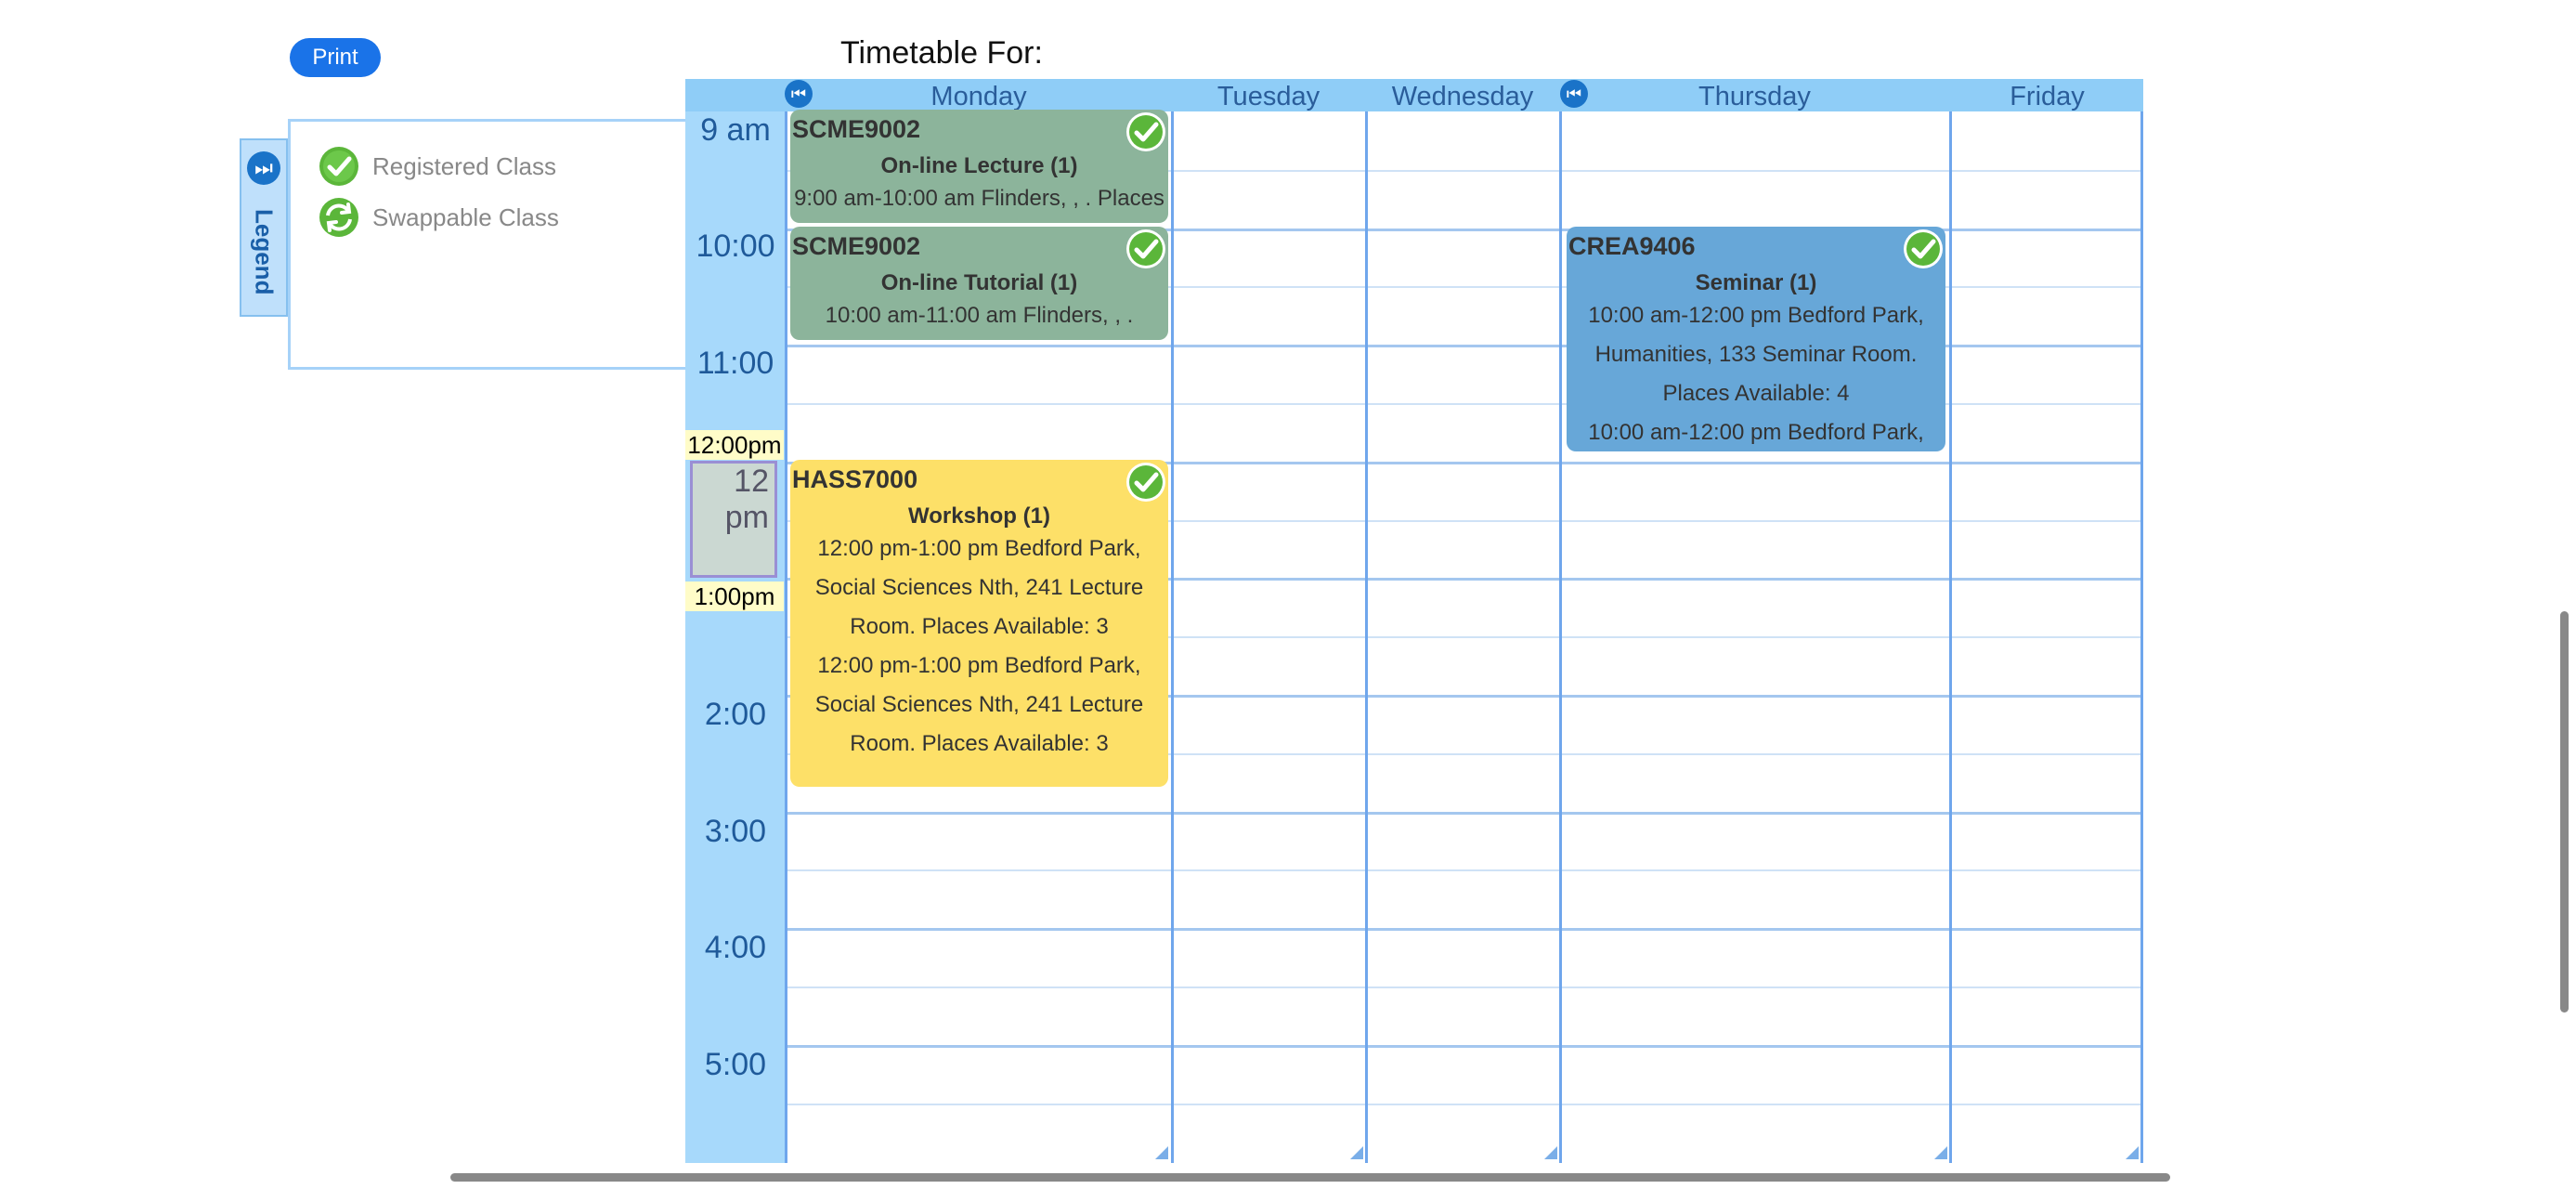 Image resolution: width=2576 pixels, height=1189 pixels. Describe the element at coordinates (335, 57) in the screenshot. I see `print-button: Print` at that location.